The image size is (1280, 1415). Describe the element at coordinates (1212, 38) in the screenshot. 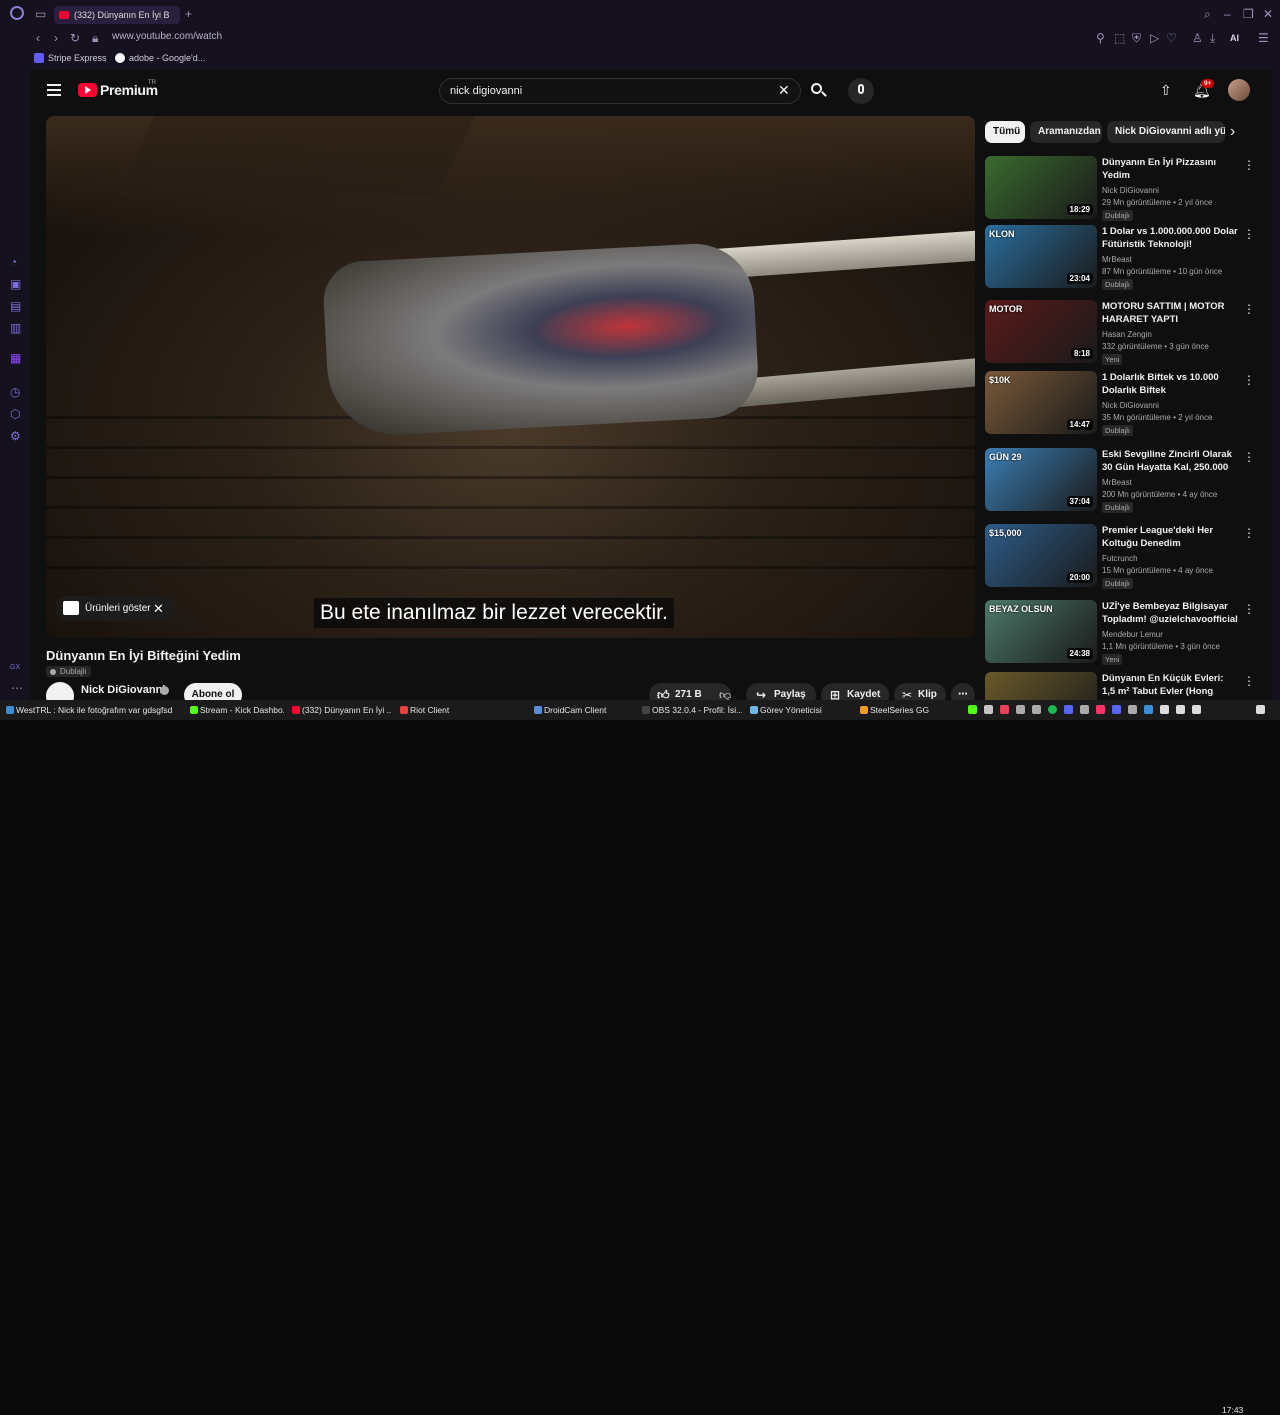

I see `download-icon: ⤓` at that location.